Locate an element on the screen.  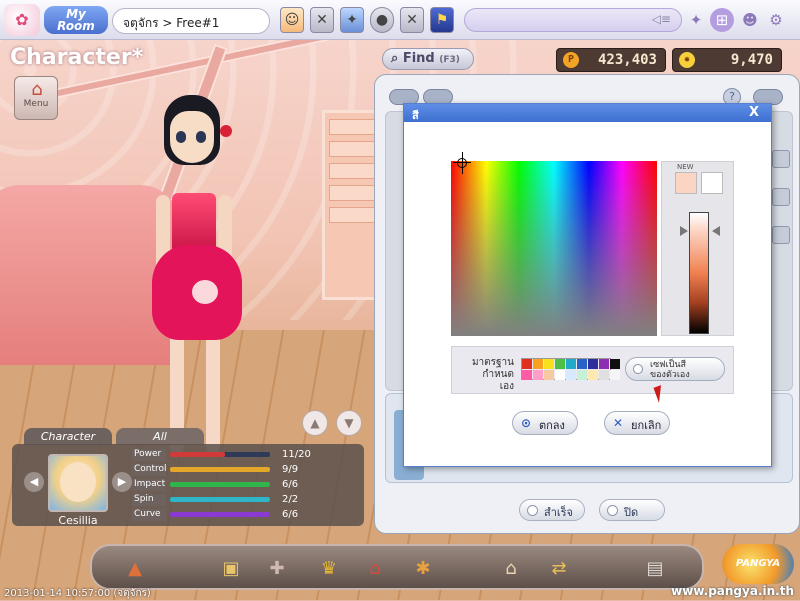
finish-button: สำเร็จ is located at coordinates (552, 510).